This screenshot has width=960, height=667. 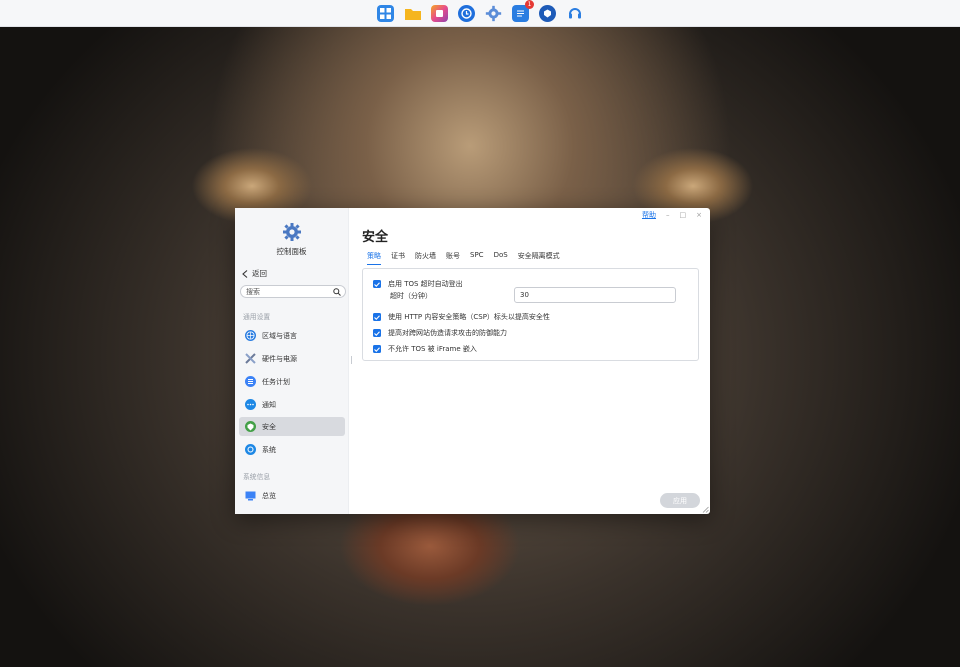 What do you see at coordinates (649, 215) in the screenshot?
I see `help-link: 帮助` at bounding box center [649, 215].